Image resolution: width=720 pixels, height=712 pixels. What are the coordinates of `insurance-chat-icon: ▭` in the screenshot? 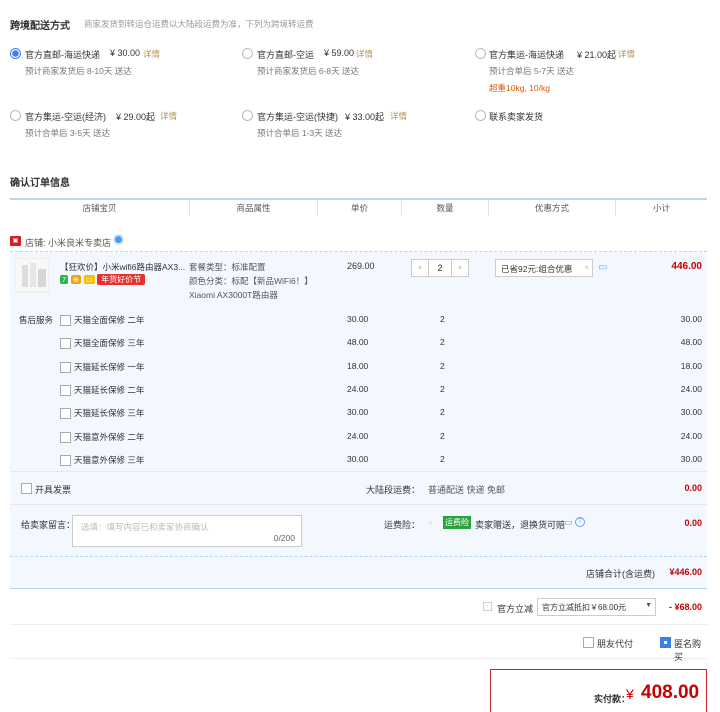 It's located at (568, 522).